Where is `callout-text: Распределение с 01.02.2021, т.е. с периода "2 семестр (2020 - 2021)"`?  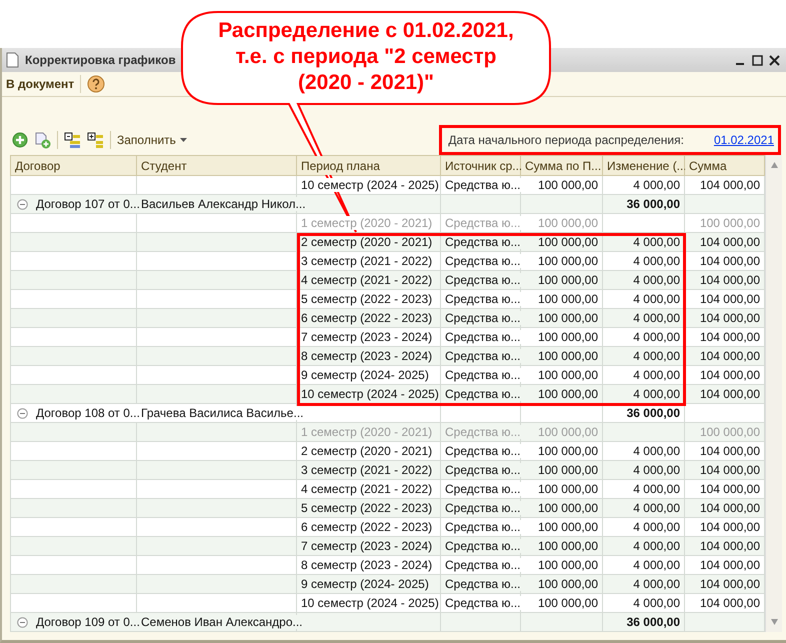
callout-text: Распределение с 01.02.2021, т.е. с периода "2 семестр (2020 - 2021)" is located at coordinates (366, 57).